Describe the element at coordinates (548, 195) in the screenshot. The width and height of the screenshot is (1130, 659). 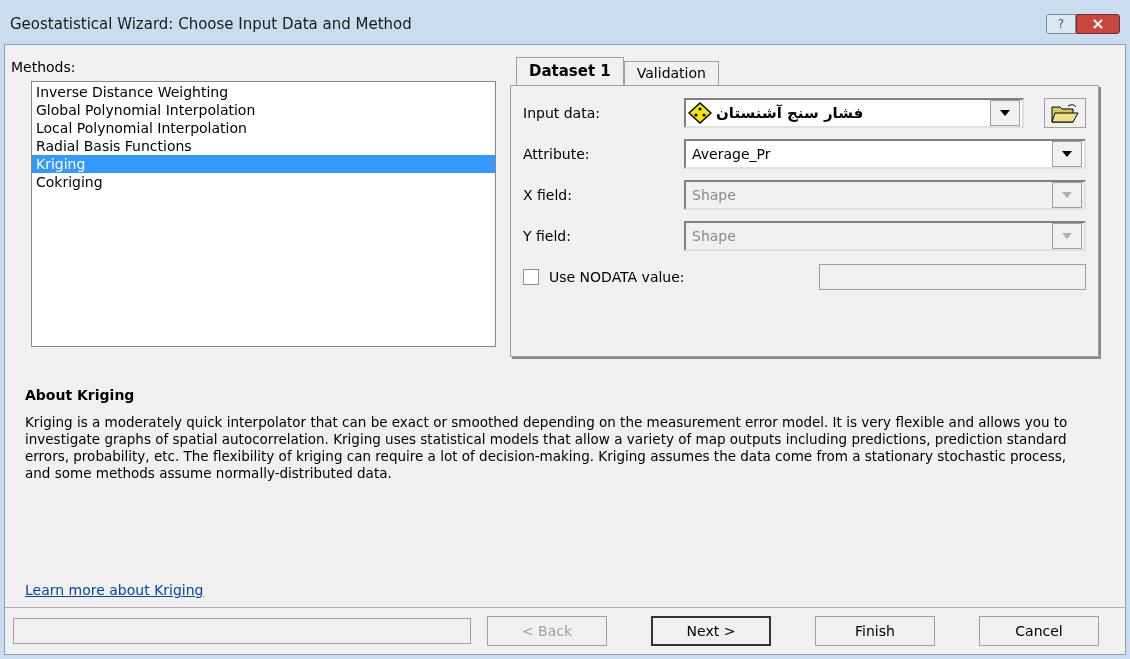
I see `field-label: X field:` at that location.